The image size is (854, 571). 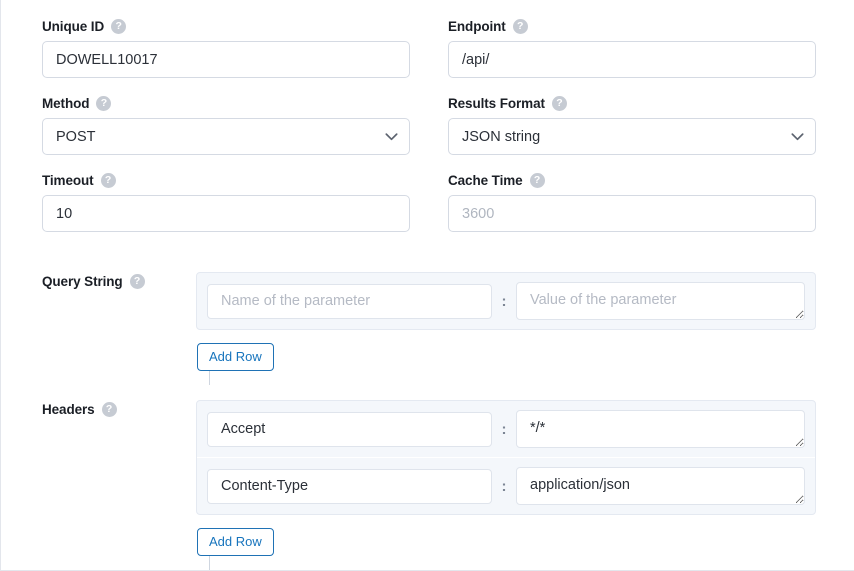 I want to click on label-query-string: Query String ?, so click(x=119, y=280).